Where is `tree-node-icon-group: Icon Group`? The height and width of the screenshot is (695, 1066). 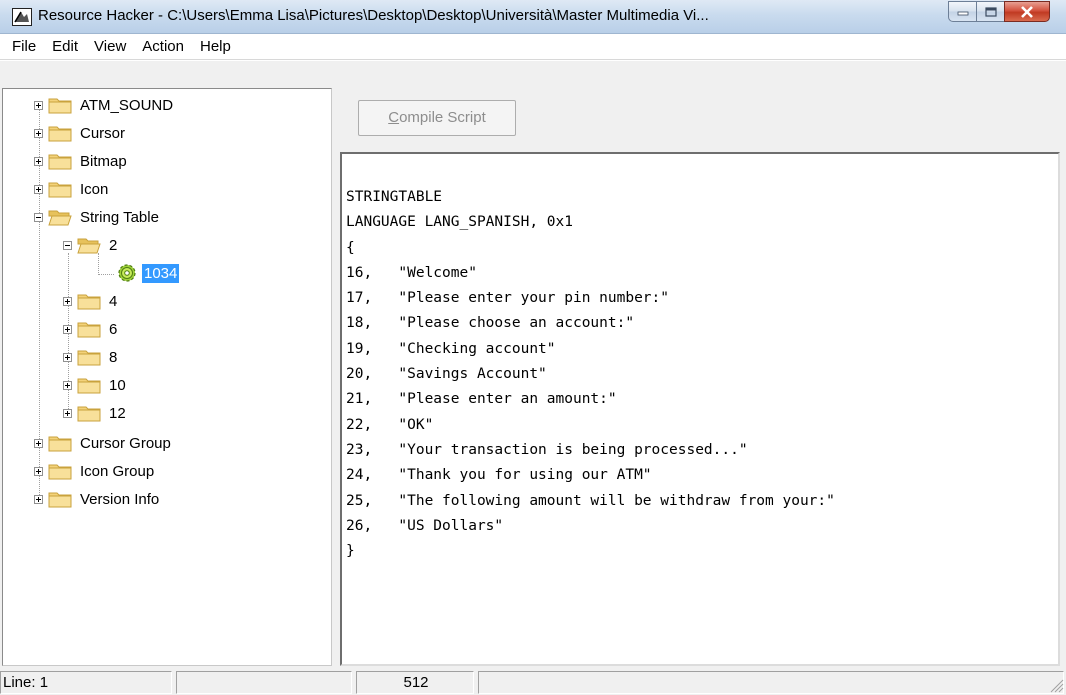 tree-node-icon-group: Icon Group is located at coordinates (95, 471).